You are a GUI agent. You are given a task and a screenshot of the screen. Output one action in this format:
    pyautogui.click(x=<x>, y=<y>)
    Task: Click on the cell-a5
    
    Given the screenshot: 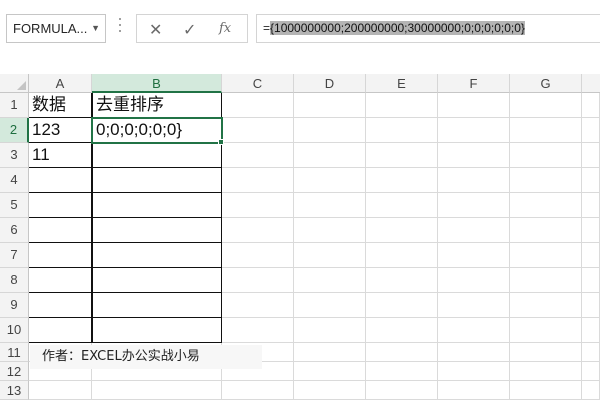 What is the action you would take?
    pyautogui.click(x=60, y=205)
    